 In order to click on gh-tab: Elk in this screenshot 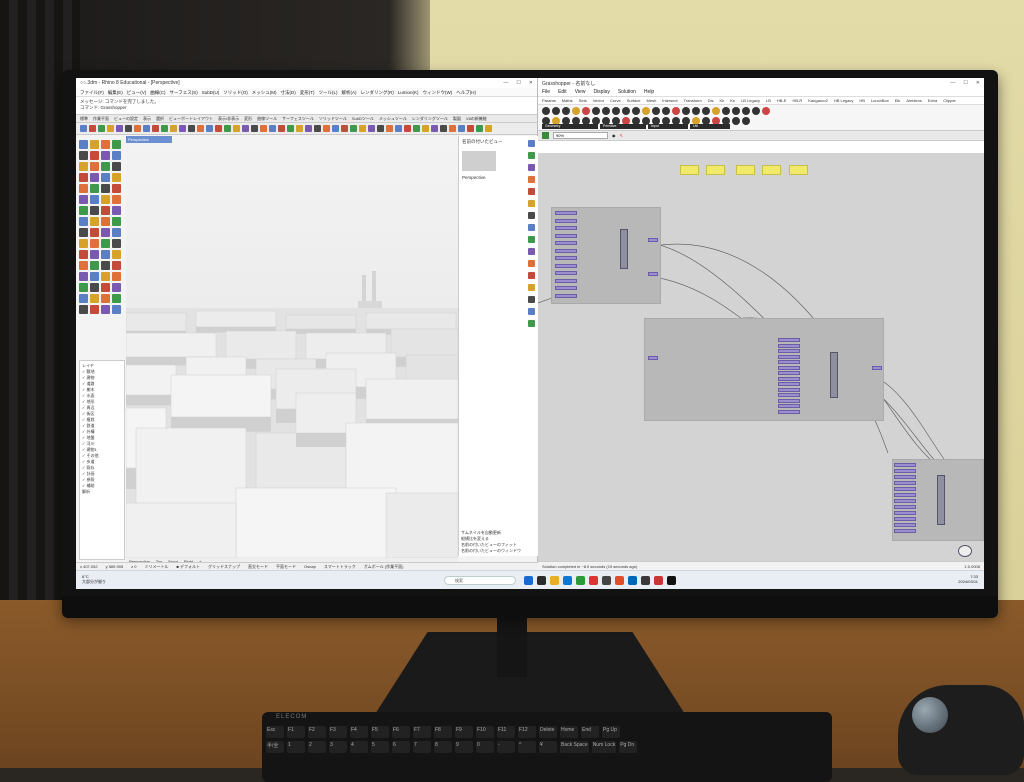, I will do `click(898, 100)`.